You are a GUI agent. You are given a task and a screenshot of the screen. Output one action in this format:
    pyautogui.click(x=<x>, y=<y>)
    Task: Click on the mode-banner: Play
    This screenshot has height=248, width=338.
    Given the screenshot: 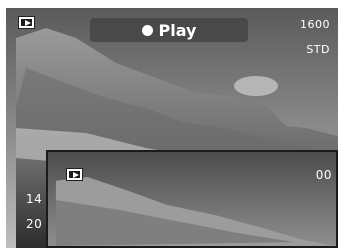 What is the action you would take?
    pyautogui.click(x=169, y=30)
    